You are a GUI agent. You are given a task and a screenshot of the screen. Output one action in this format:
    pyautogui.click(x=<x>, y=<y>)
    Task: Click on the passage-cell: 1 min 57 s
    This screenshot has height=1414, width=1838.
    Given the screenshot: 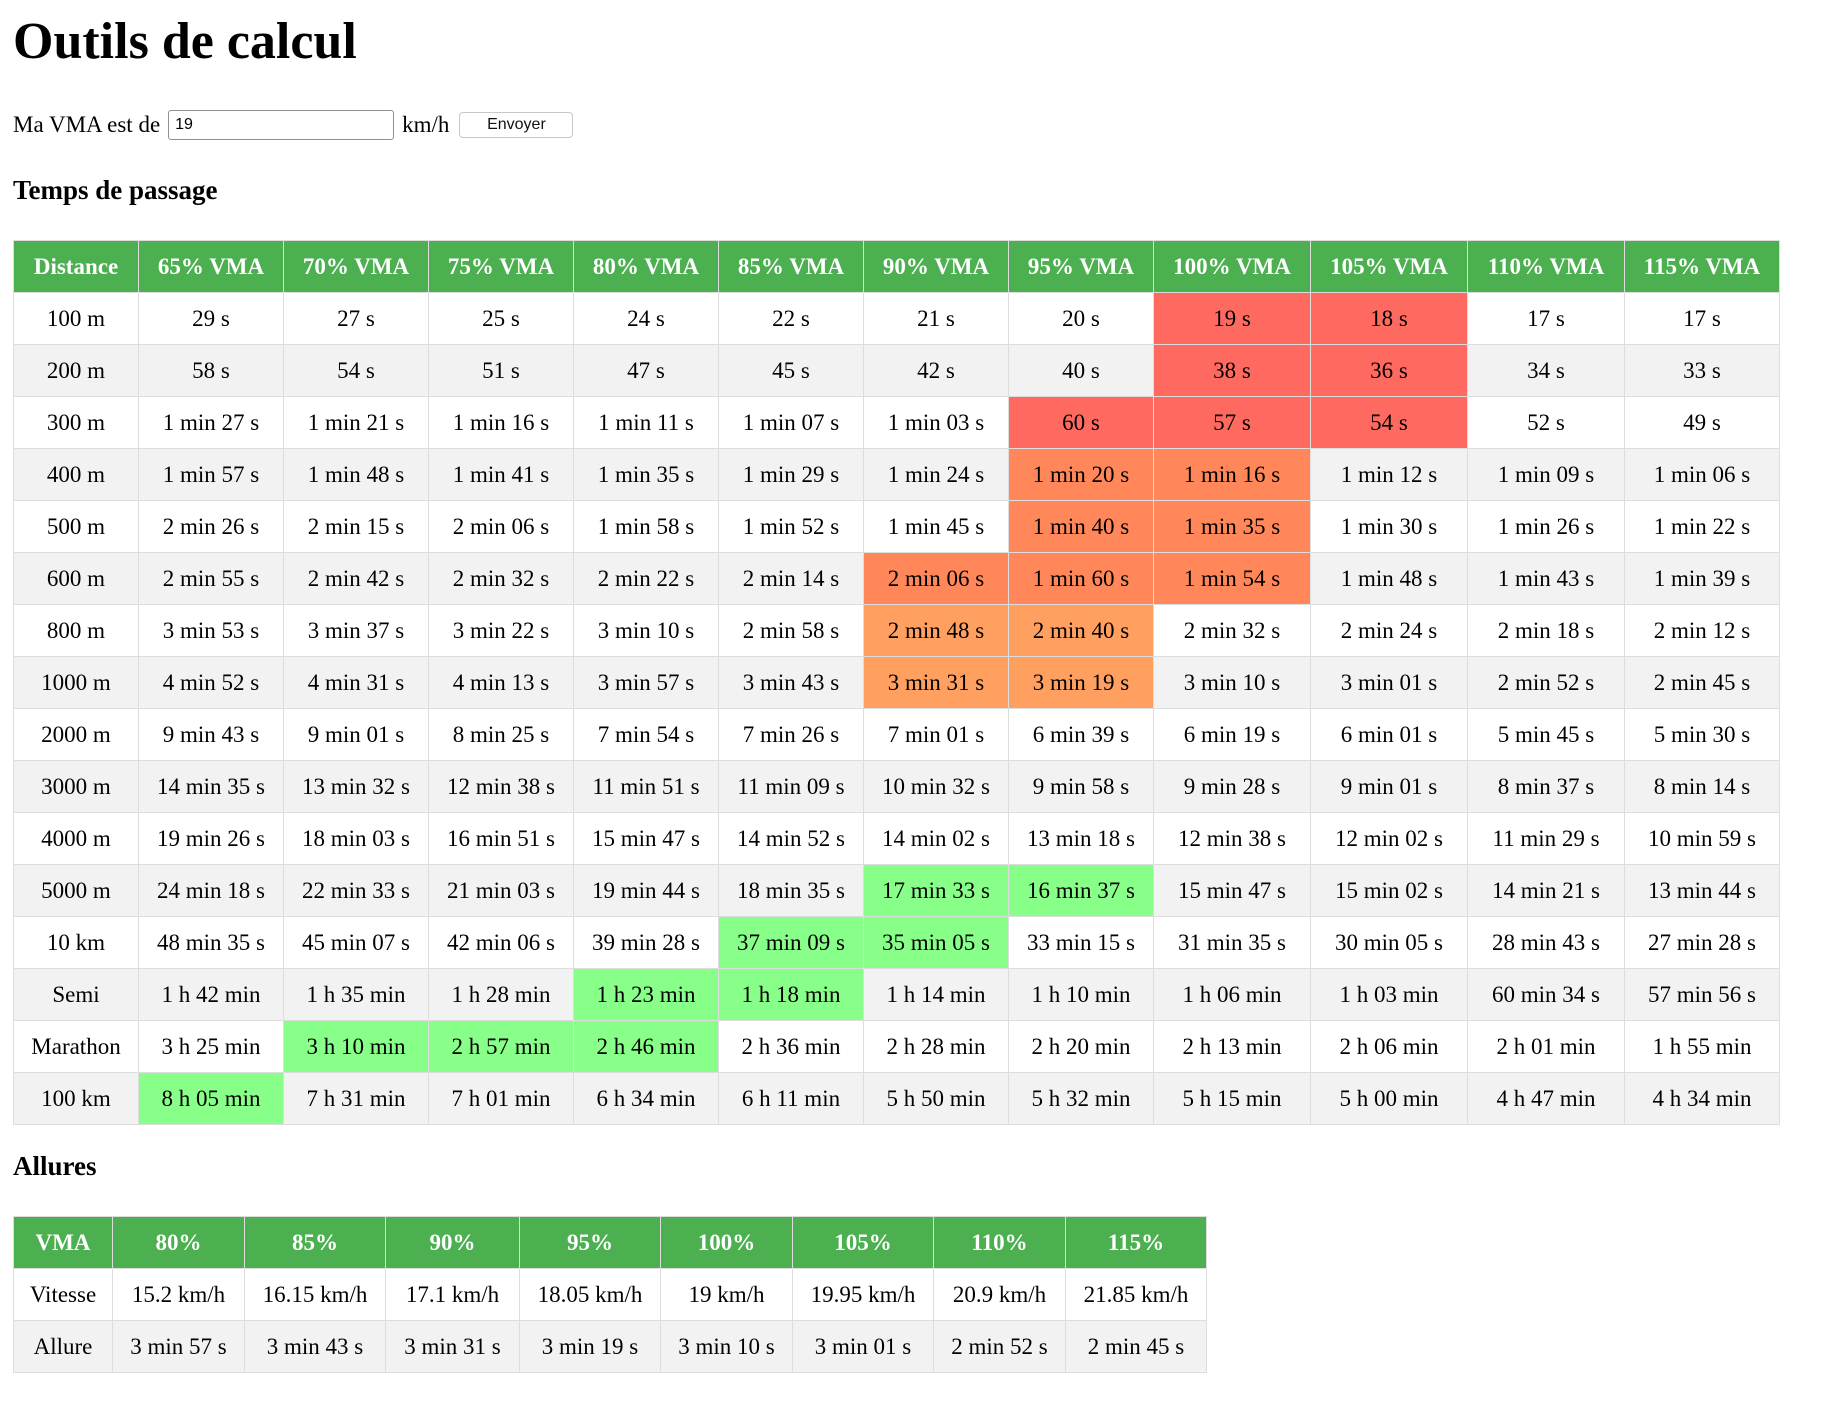 What is the action you would take?
    pyautogui.click(x=211, y=474)
    